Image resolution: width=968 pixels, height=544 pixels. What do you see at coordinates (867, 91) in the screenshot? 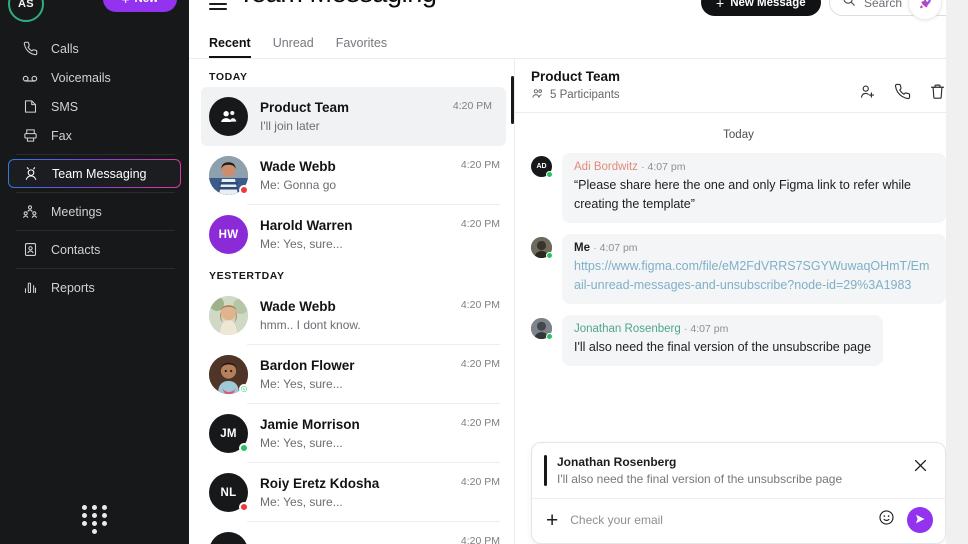
I see `add-participant-icon` at bounding box center [867, 91].